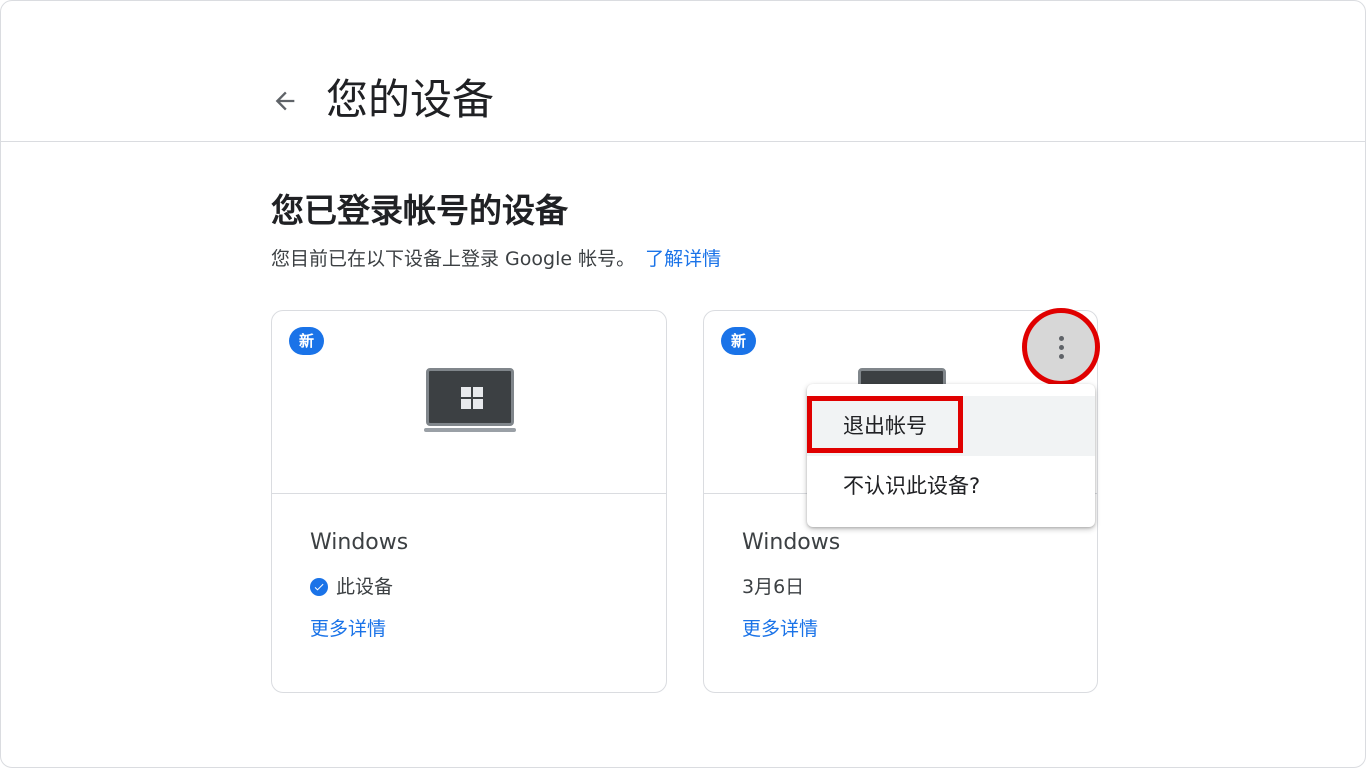  I want to click on section-description: 您目前已在以下设备上登录 Google 帐号。 了解详情, so click(496, 259).